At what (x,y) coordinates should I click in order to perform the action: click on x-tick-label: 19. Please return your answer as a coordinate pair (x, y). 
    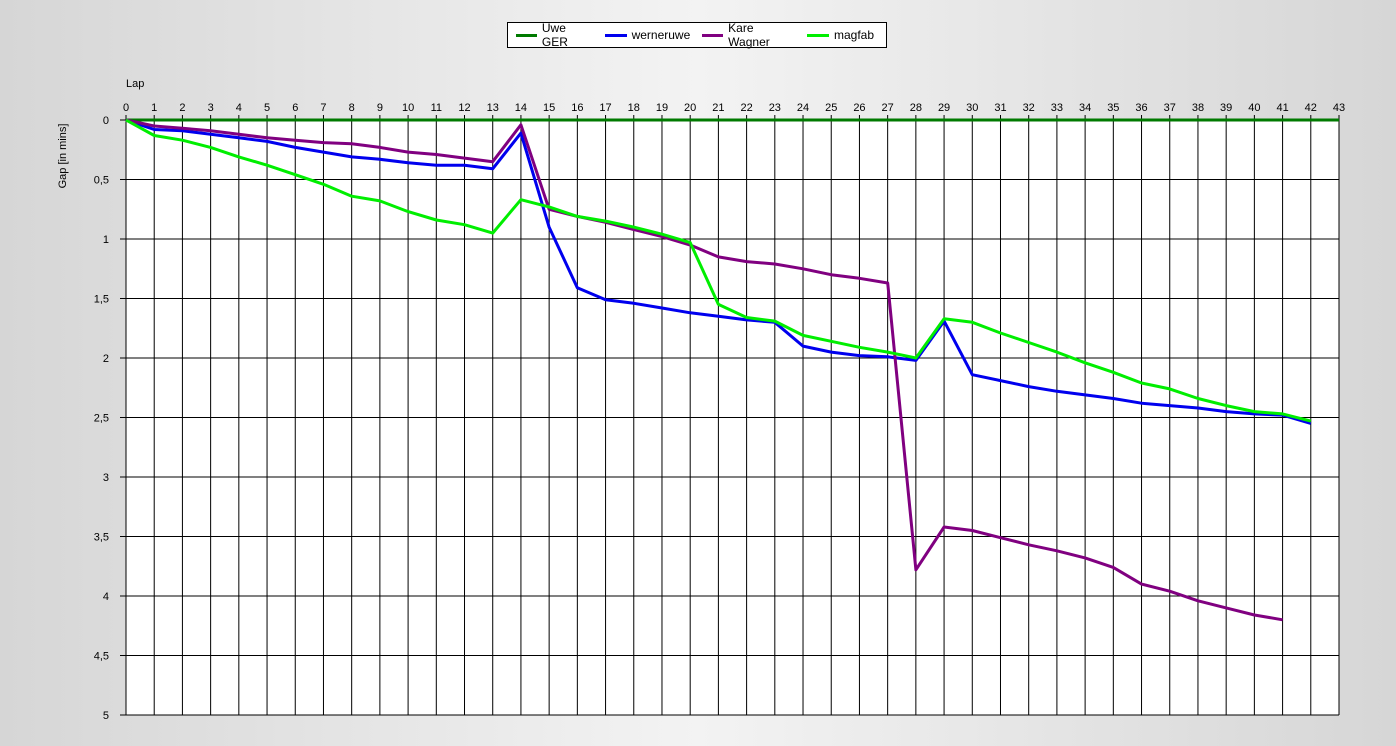
    Looking at the image, I should click on (662, 108).